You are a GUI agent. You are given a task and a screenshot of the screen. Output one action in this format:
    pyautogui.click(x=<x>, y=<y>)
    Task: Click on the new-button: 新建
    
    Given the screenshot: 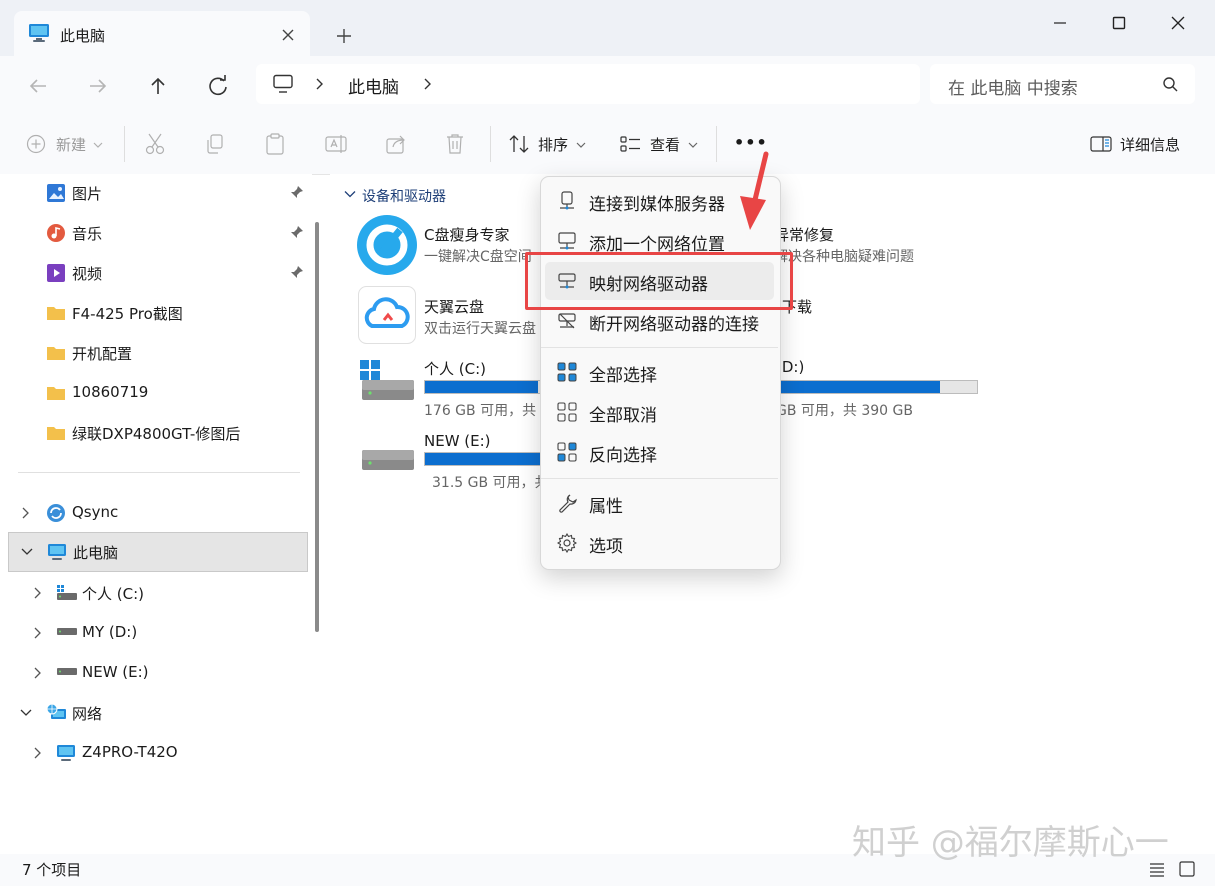 What is the action you would take?
    pyautogui.click(x=67, y=145)
    